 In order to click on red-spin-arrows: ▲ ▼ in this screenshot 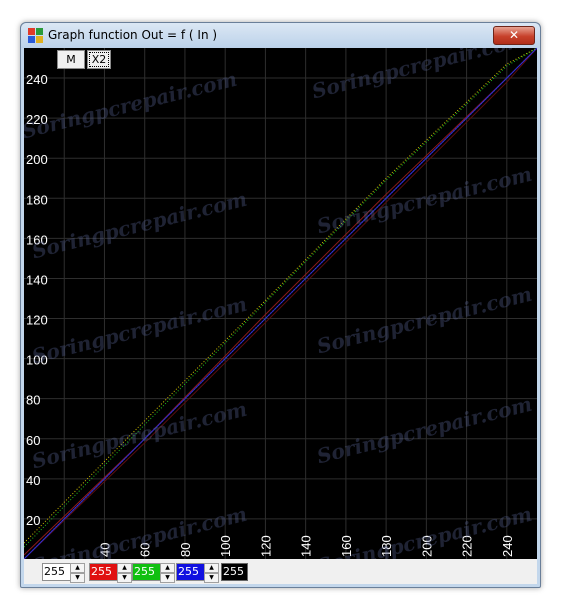, I will do `click(124, 573)`.